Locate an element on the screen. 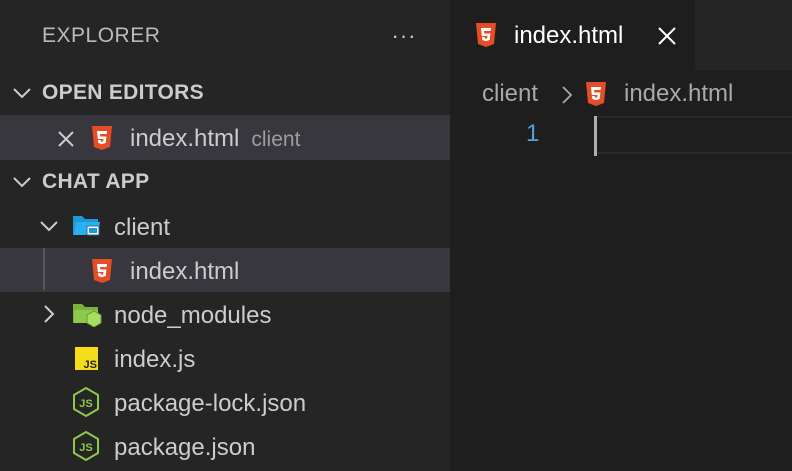  tree-item-index-js: JS index.js is located at coordinates (225, 358).